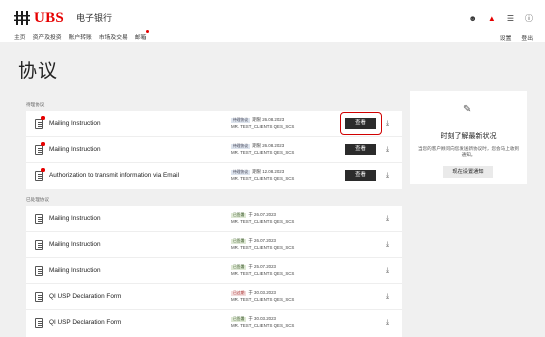 This screenshot has width=545, height=337. What do you see at coordinates (516, 37) in the screenshot?
I see `header-links: 设置 登出` at bounding box center [516, 37].